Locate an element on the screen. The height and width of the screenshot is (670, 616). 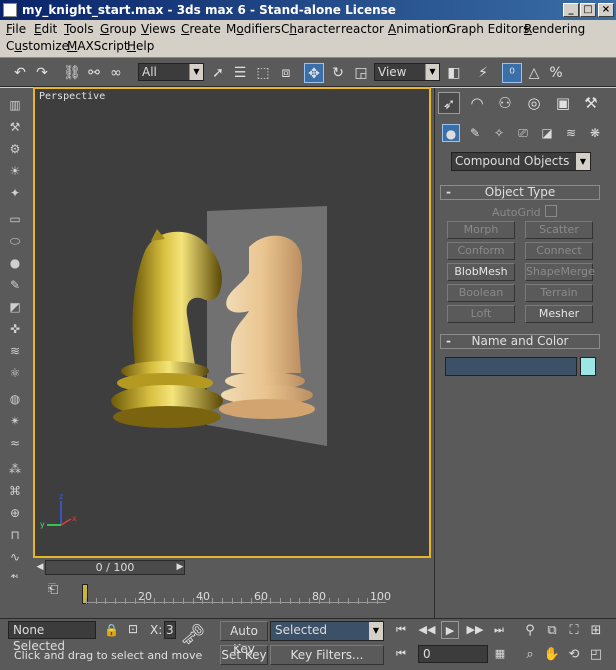
link-icon: ⌘ is located at coordinates (15, 491).